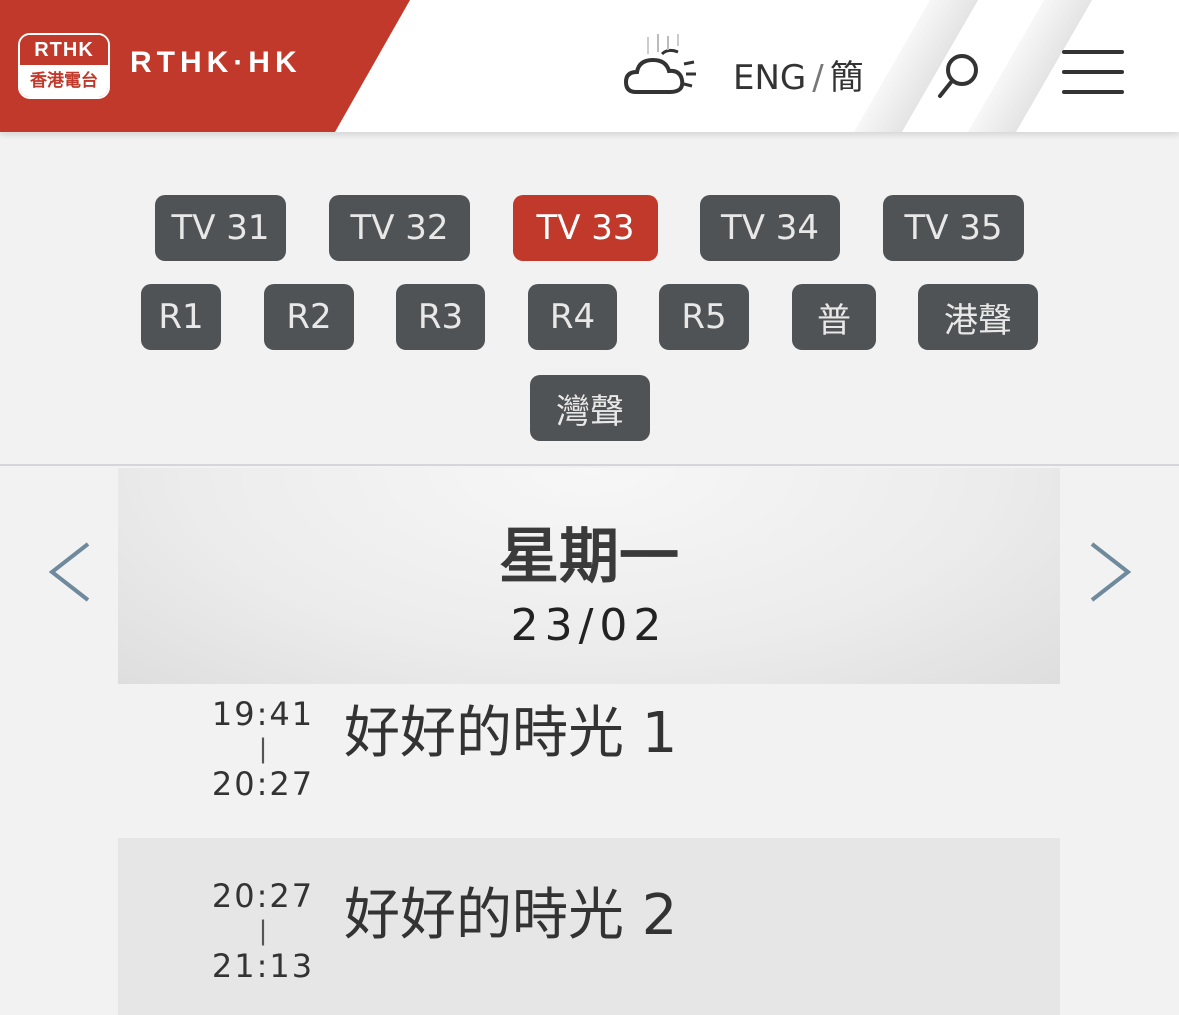 The image size is (1179, 1015). I want to click on date-label: 23/02, so click(589, 625).